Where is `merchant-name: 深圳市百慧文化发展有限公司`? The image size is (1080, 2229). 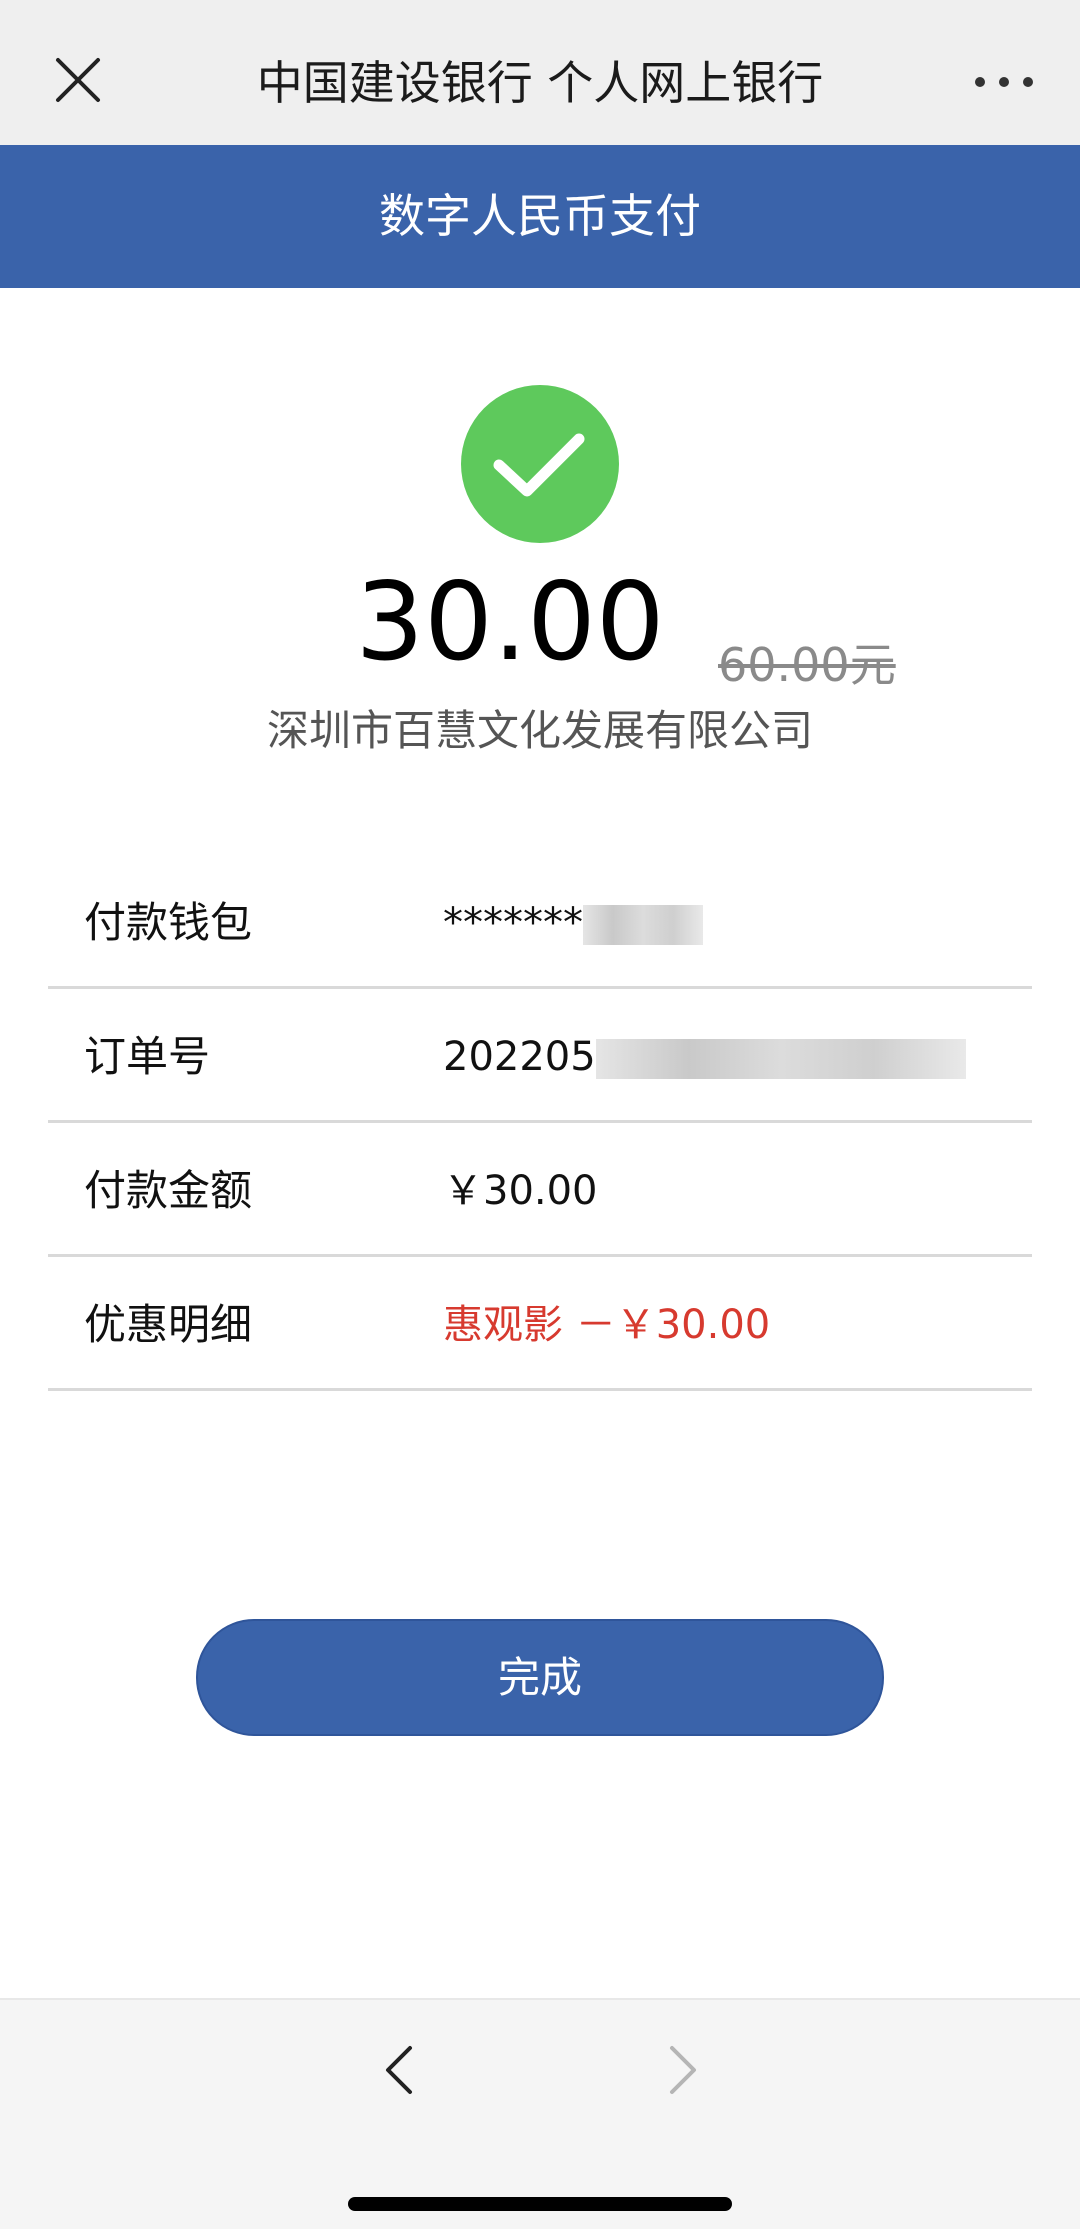 merchant-name: 深圳市百慧文化发展有限公司 is located at coordinates (539, 730).